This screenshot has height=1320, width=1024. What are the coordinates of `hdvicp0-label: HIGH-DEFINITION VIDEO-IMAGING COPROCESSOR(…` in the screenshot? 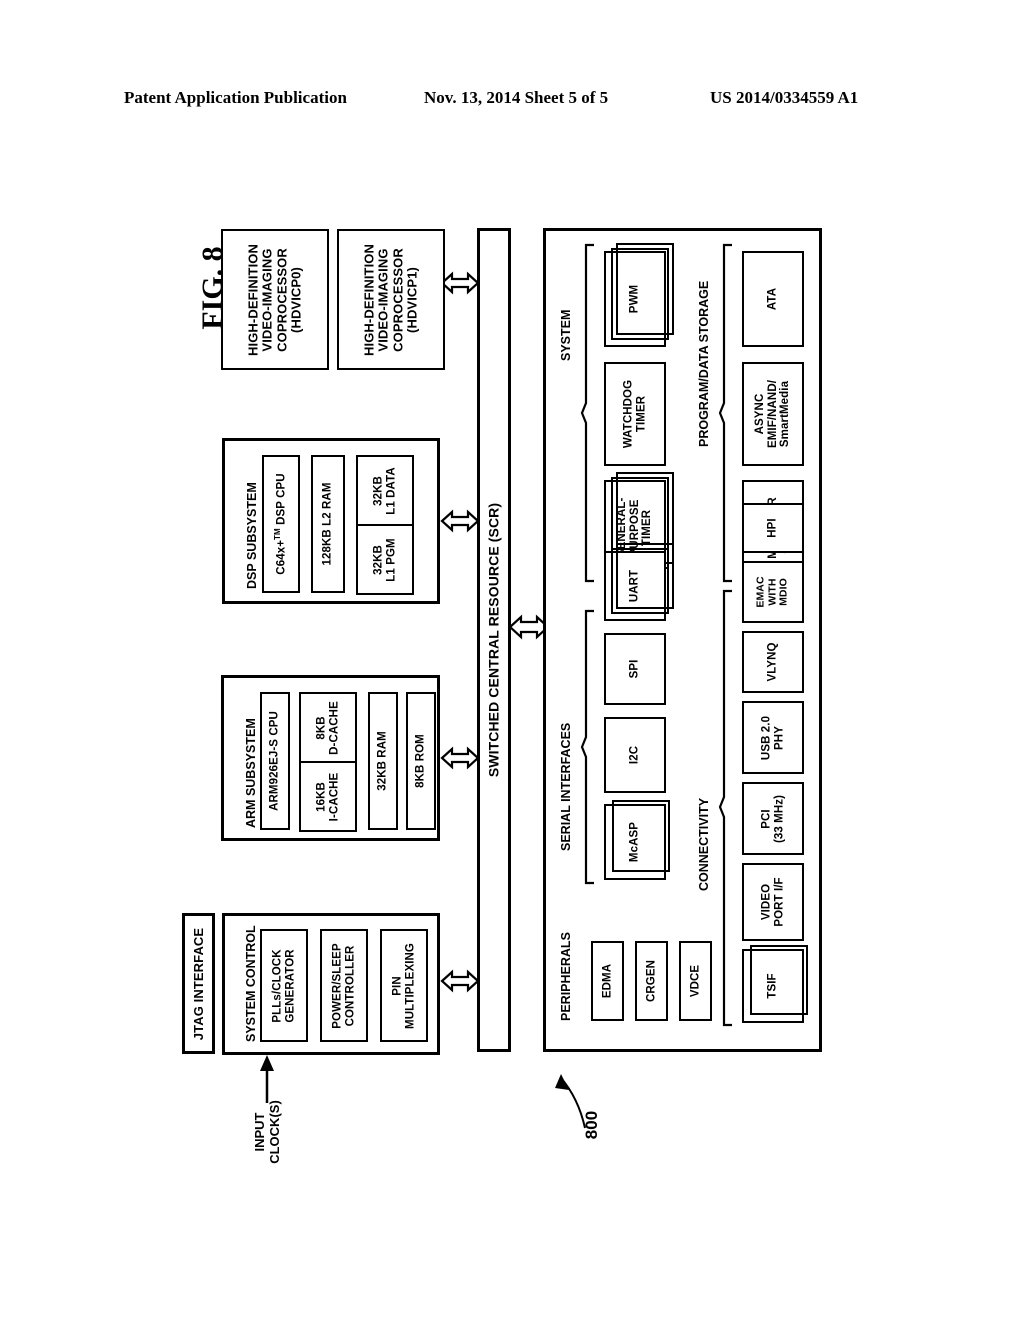 It's located at (274, 299).